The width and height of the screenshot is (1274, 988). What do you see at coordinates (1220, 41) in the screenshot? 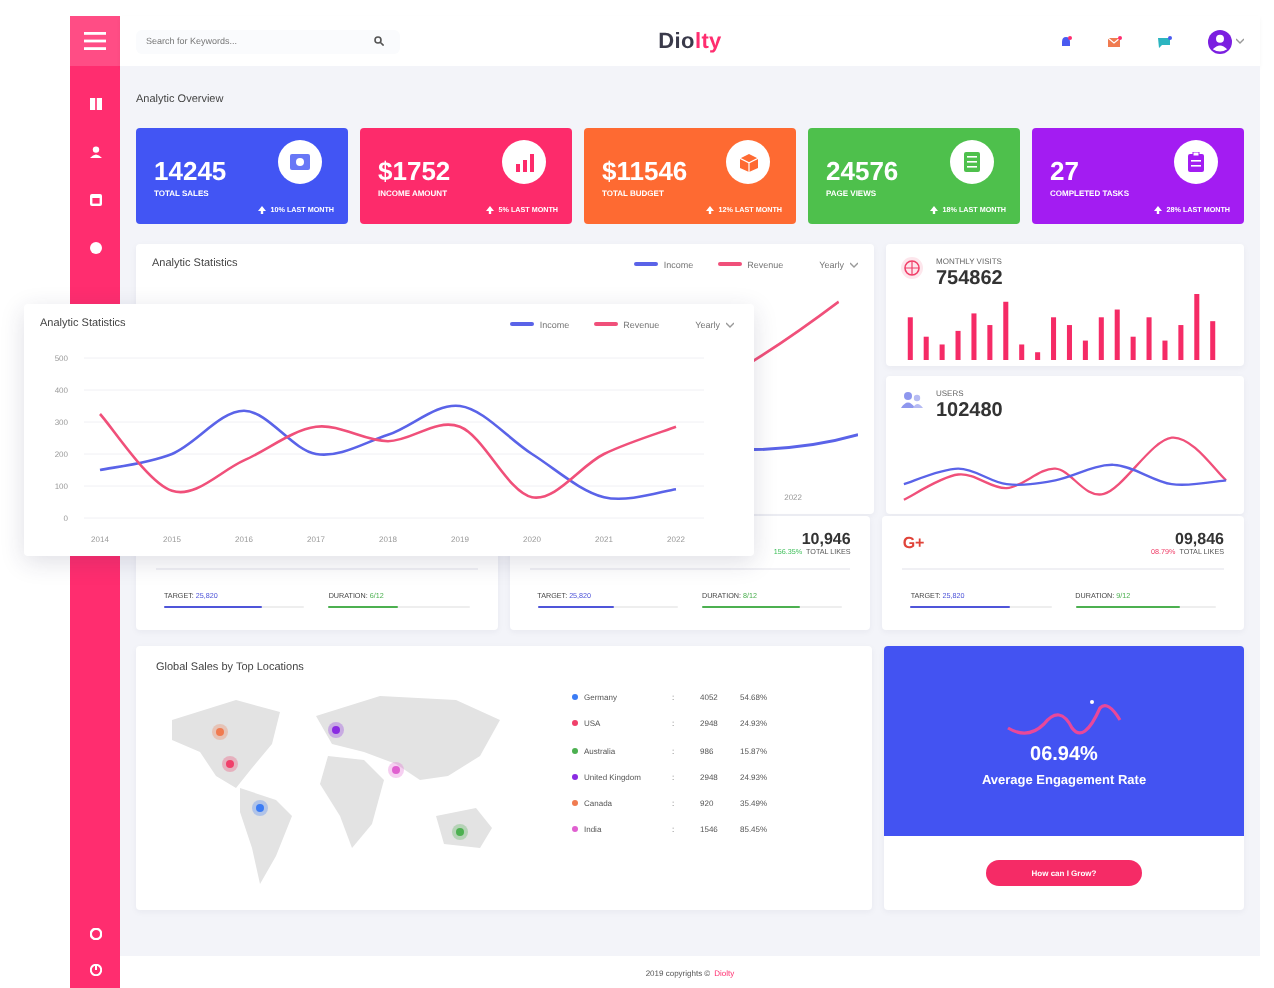
I see `avatar-icon` at bounding box center [1220, 41].